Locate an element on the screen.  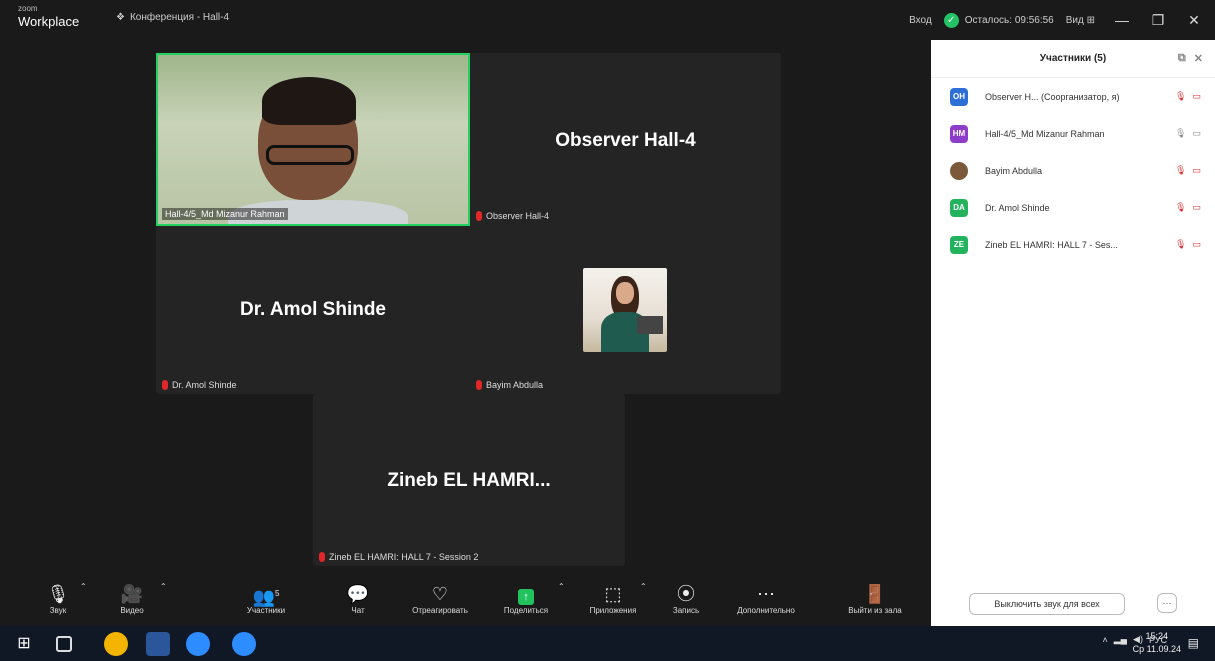
leave-door-icon: 🚪 is located at coordinates (875, 594).